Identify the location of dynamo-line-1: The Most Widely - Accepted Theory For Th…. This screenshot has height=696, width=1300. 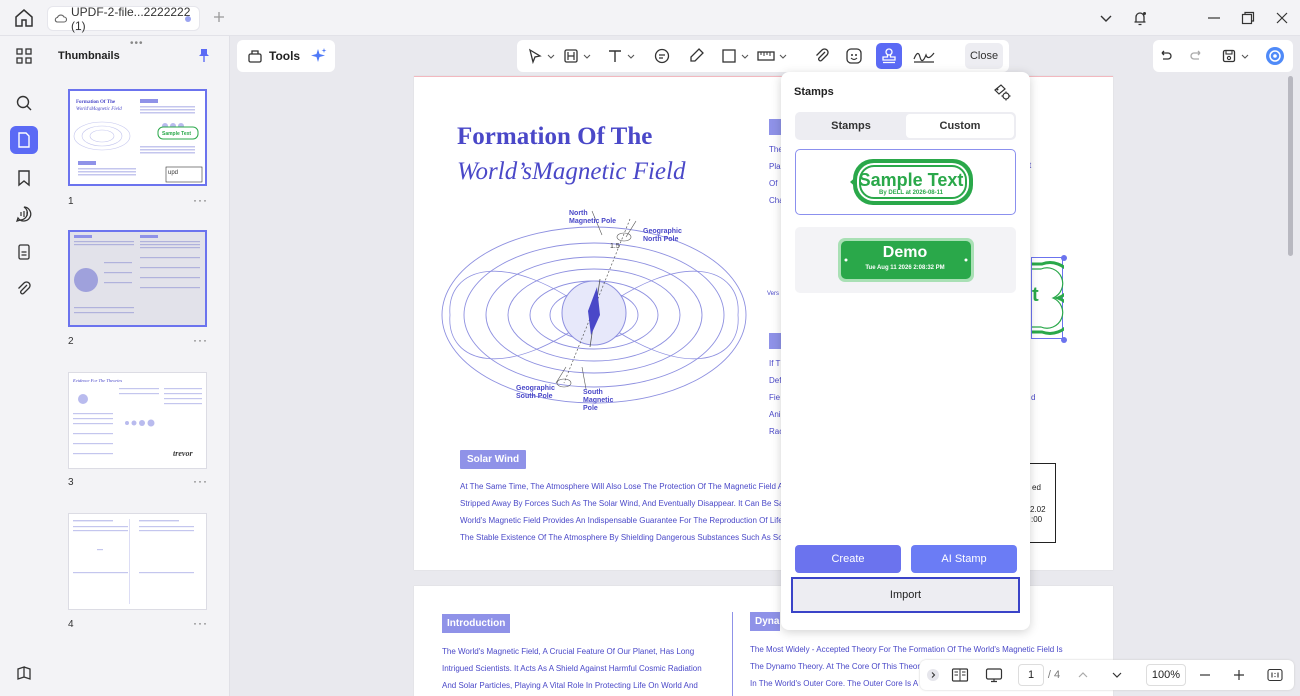
(906, 649).